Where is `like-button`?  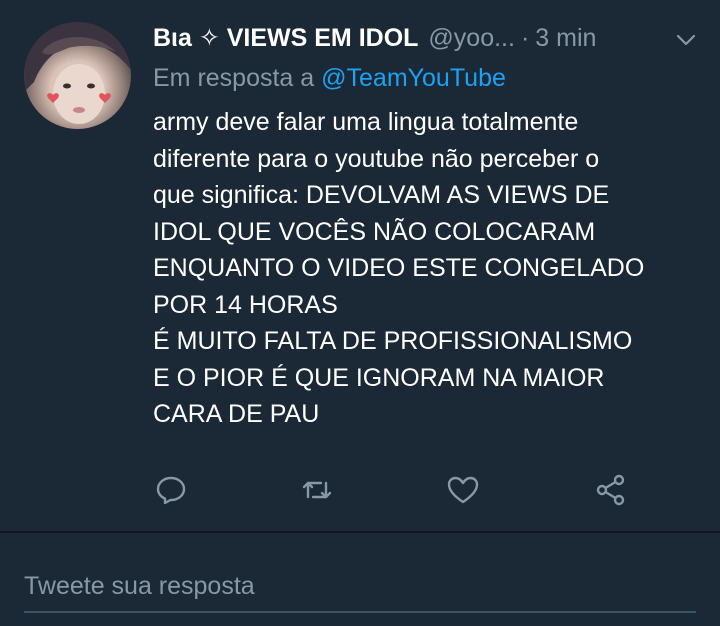
like-button is located at coordinates (463, 490).